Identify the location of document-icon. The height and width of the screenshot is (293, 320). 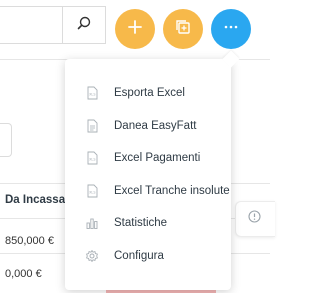
(92, 126).